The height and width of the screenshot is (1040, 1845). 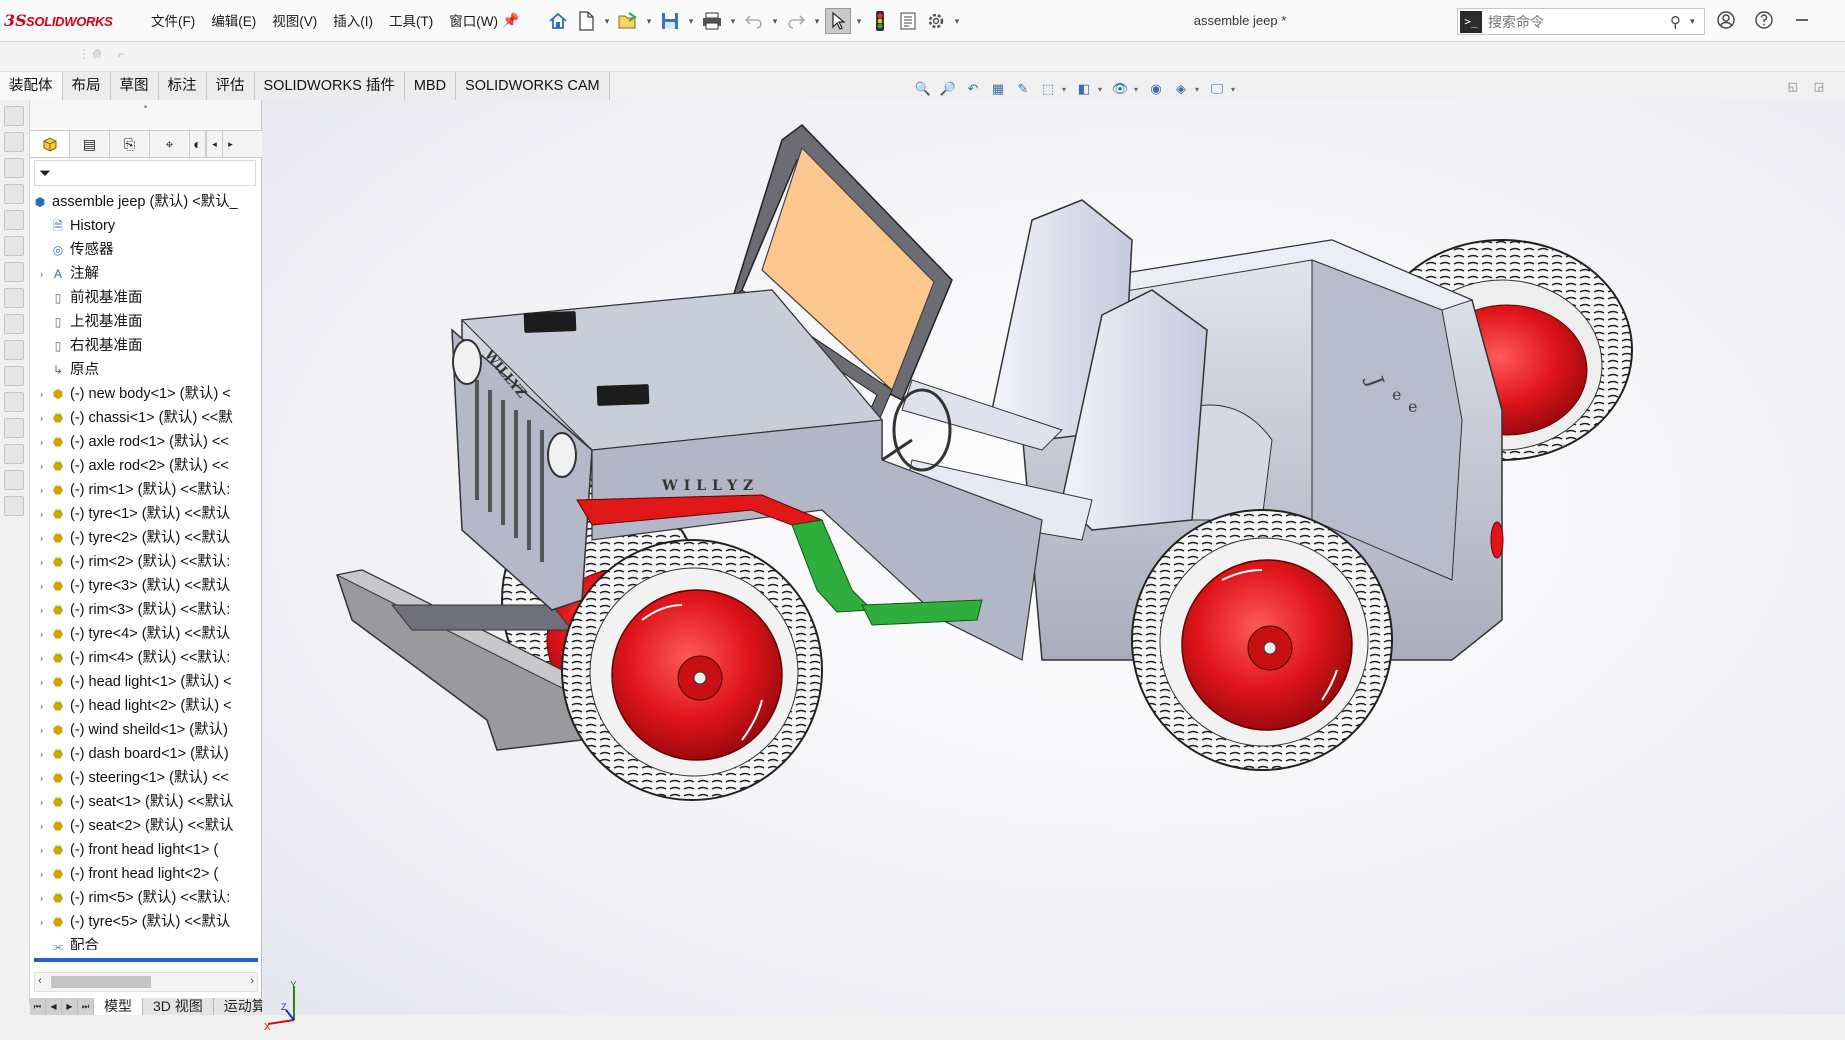 What do you see at coordinates (754, 21) in the screenshot?
I see `undo-icon` at bounding box center [754, 21].